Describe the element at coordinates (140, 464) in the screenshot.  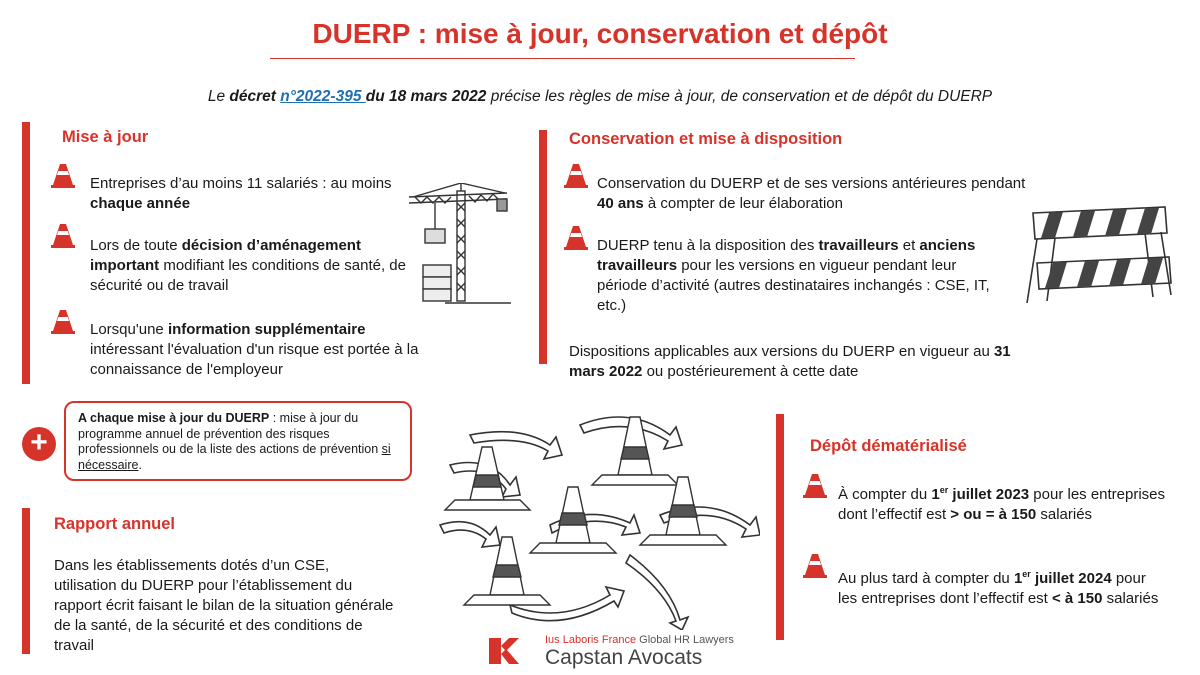
I see `callout-end: .` at that location.